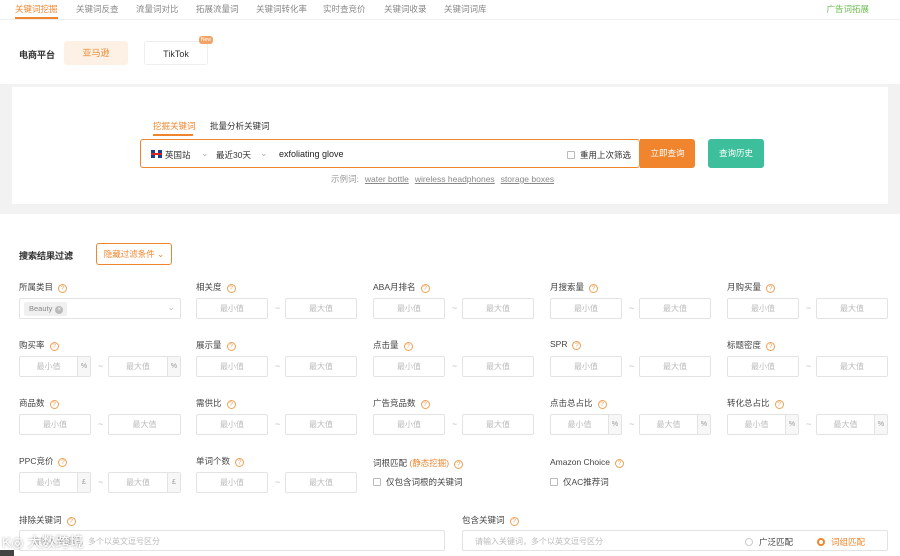  What do you see at coordinates (281, 9) in the screenshot?
I see `tab-conversion-rate: 关键词转化率` at bounding box center [281, 9].